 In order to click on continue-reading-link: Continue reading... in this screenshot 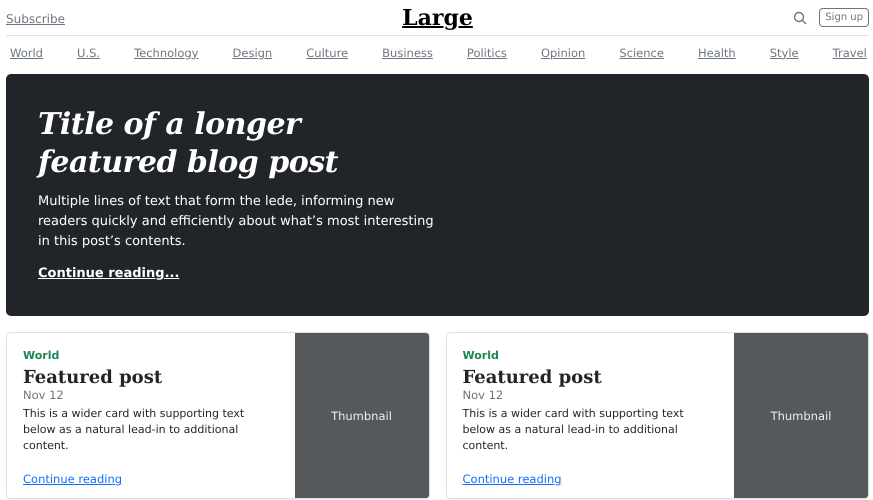, I will do `click(109, 273)`.